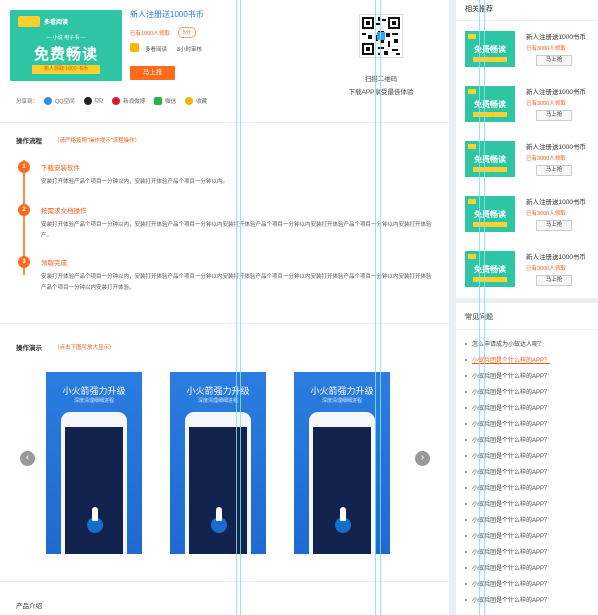  What do you see at coordinates (165, 101) in the screenshot?
I see `share-wechat: 微信` at bounding box center [165, 101].